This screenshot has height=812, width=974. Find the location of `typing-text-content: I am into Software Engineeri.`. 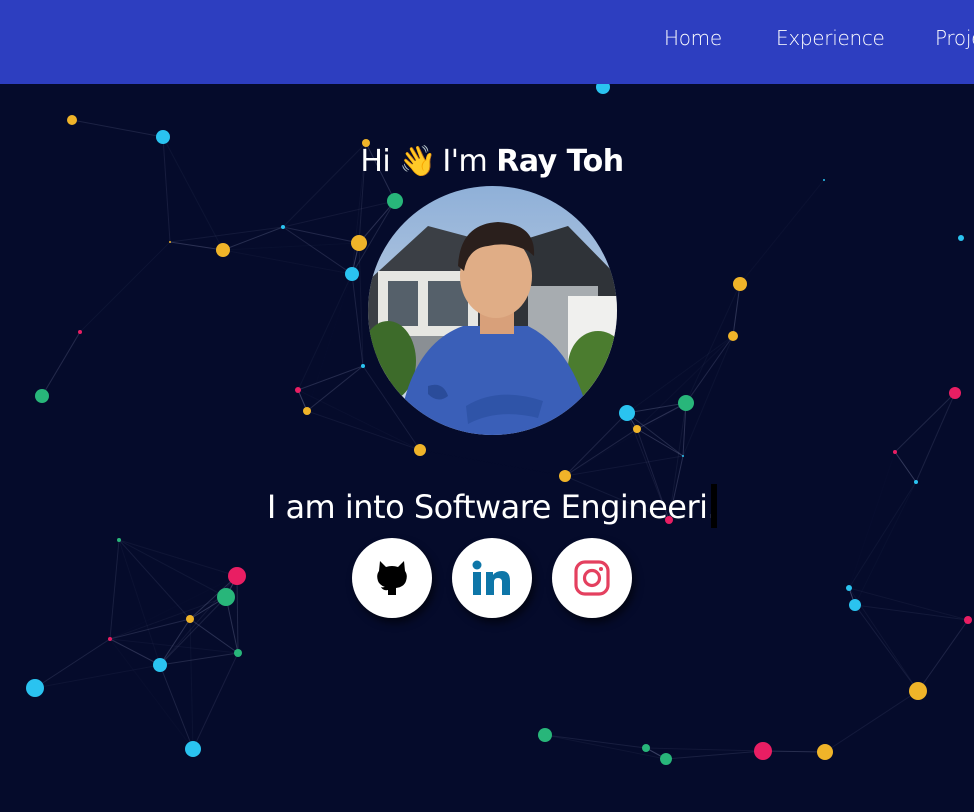

typing-text-content: I am into Software Engineeri. is located at coordinates (492, 507).